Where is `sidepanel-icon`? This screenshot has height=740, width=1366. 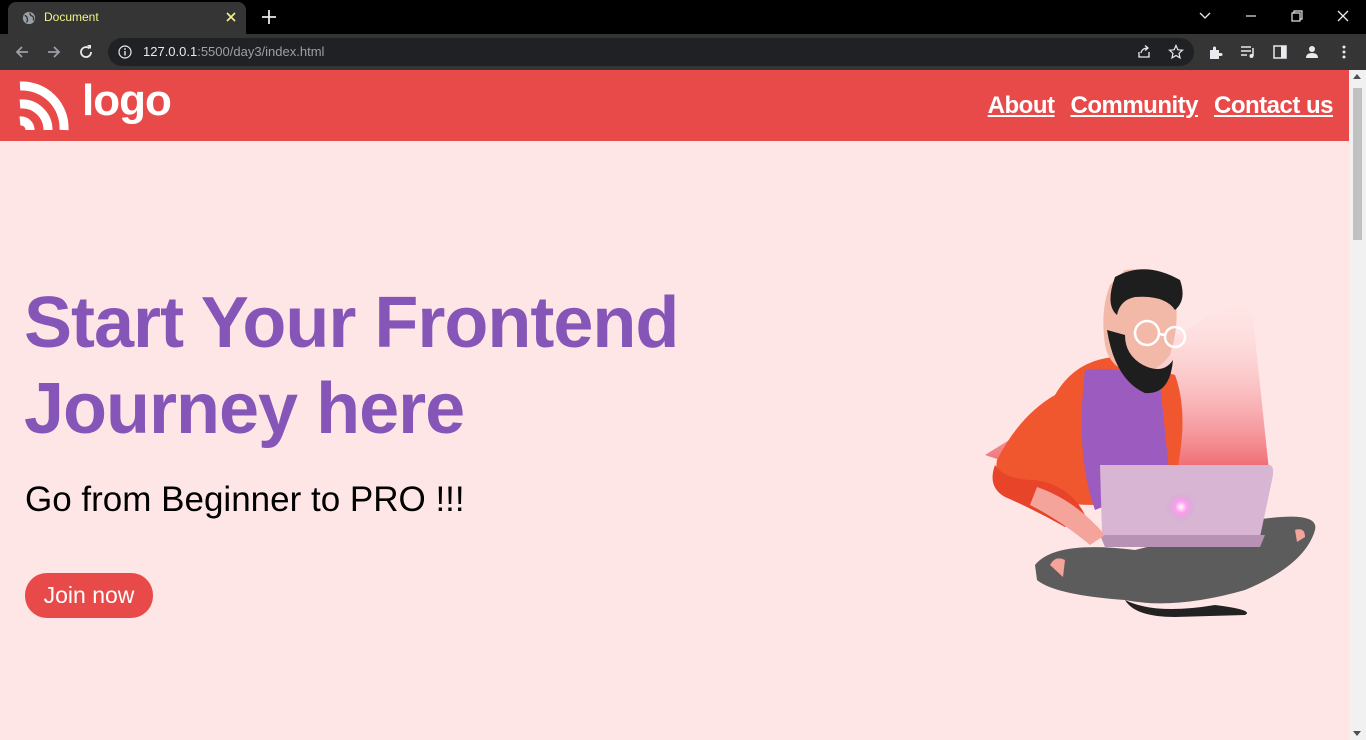 sidepanel-icon is located at coordinates (1280, 52).